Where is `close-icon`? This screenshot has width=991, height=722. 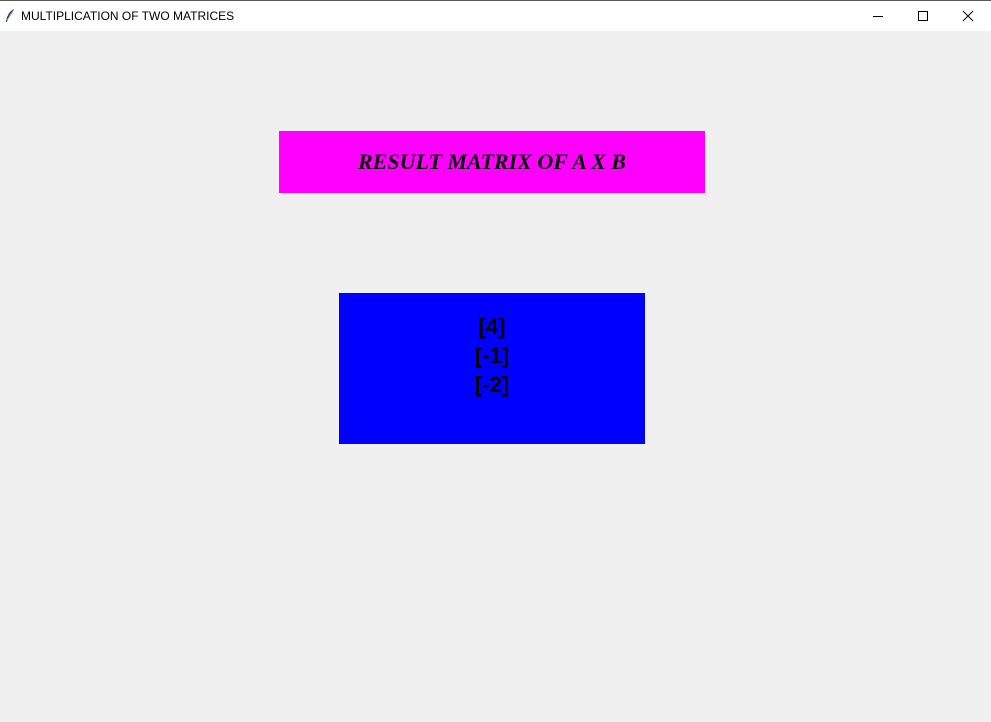 close-icon is located at coordinates (968, 16).